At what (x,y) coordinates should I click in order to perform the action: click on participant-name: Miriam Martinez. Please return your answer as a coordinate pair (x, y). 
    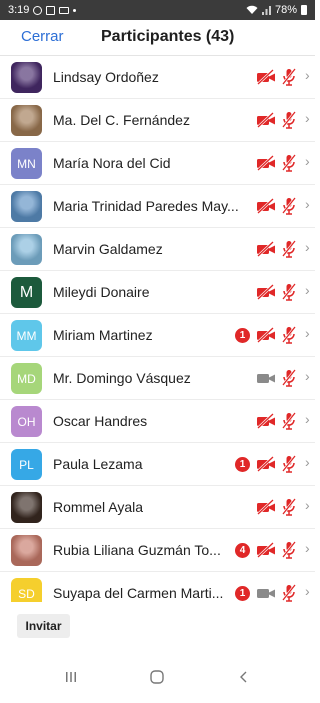
    Looking at the image, I should click on (103, 335).